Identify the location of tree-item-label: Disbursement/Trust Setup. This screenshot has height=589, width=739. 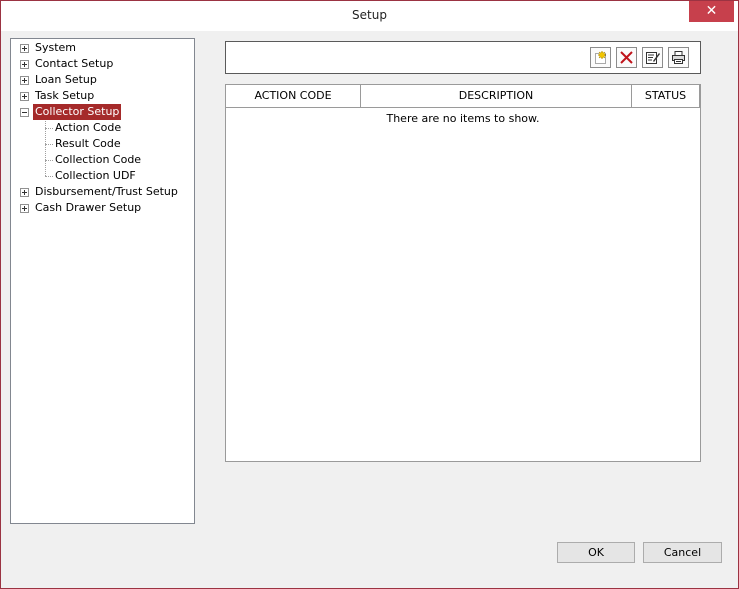
(106, 192).